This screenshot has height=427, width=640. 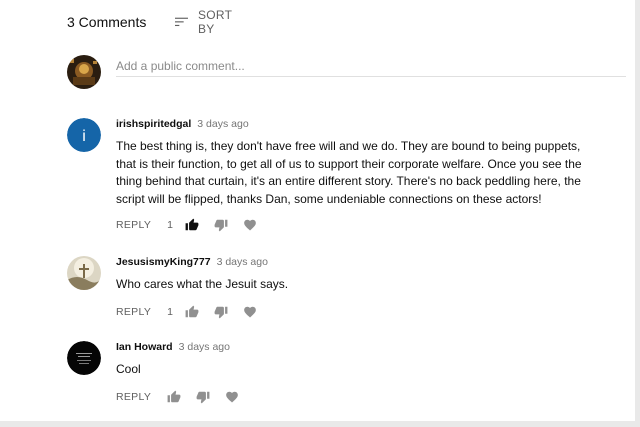 What do you see at coordinates (107, 22) in the screenshot?
I see `comment-count: 3 Comments` at bounding box center [107, 22].